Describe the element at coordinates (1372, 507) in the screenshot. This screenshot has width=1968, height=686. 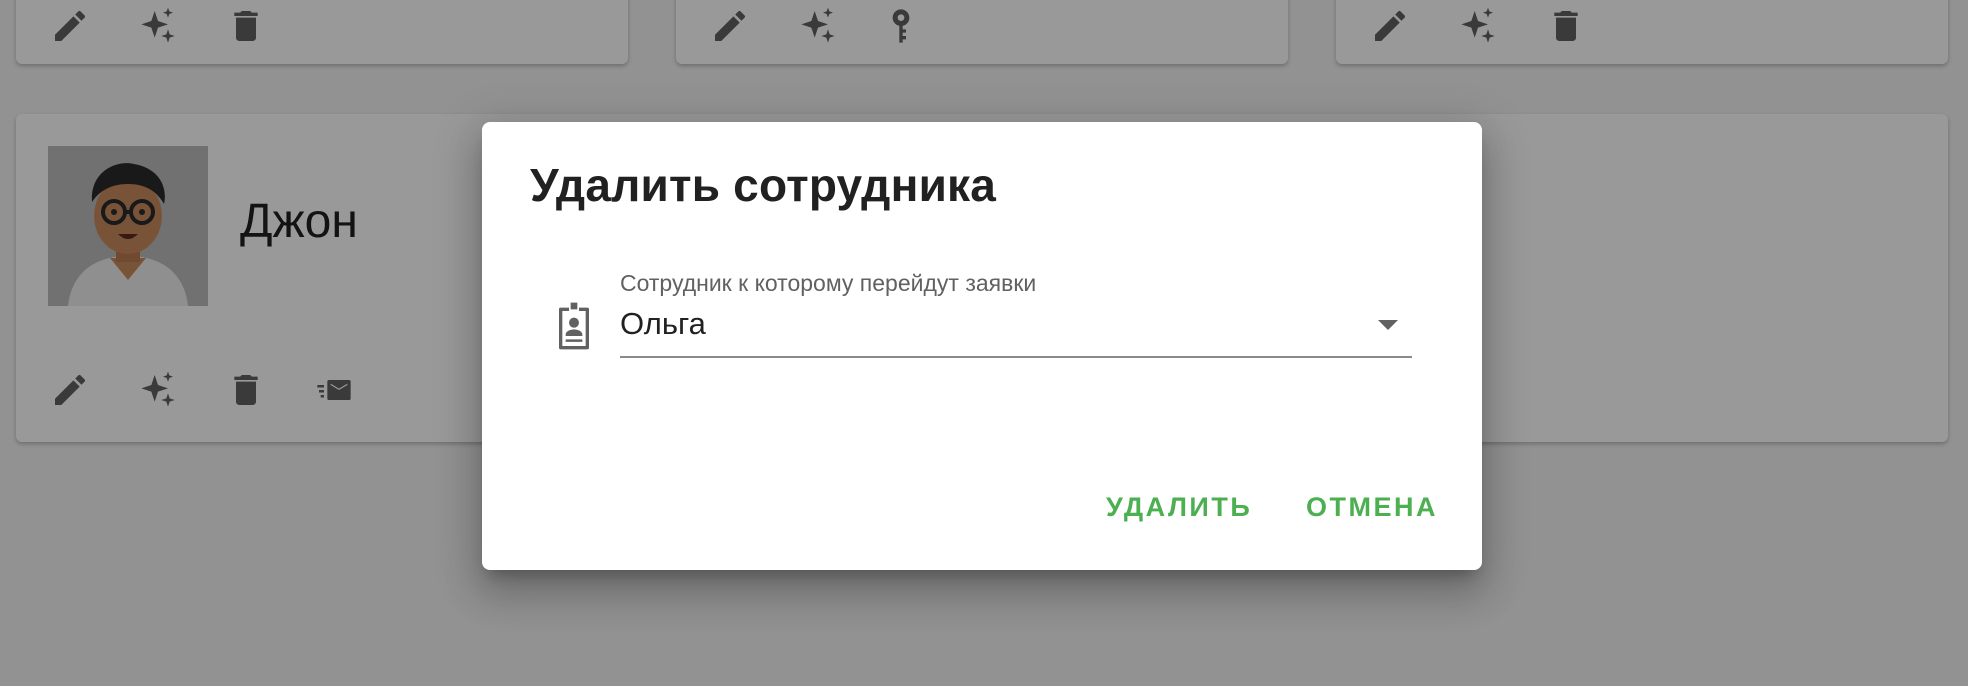
I see `cancel-button: Отмена` at that location.